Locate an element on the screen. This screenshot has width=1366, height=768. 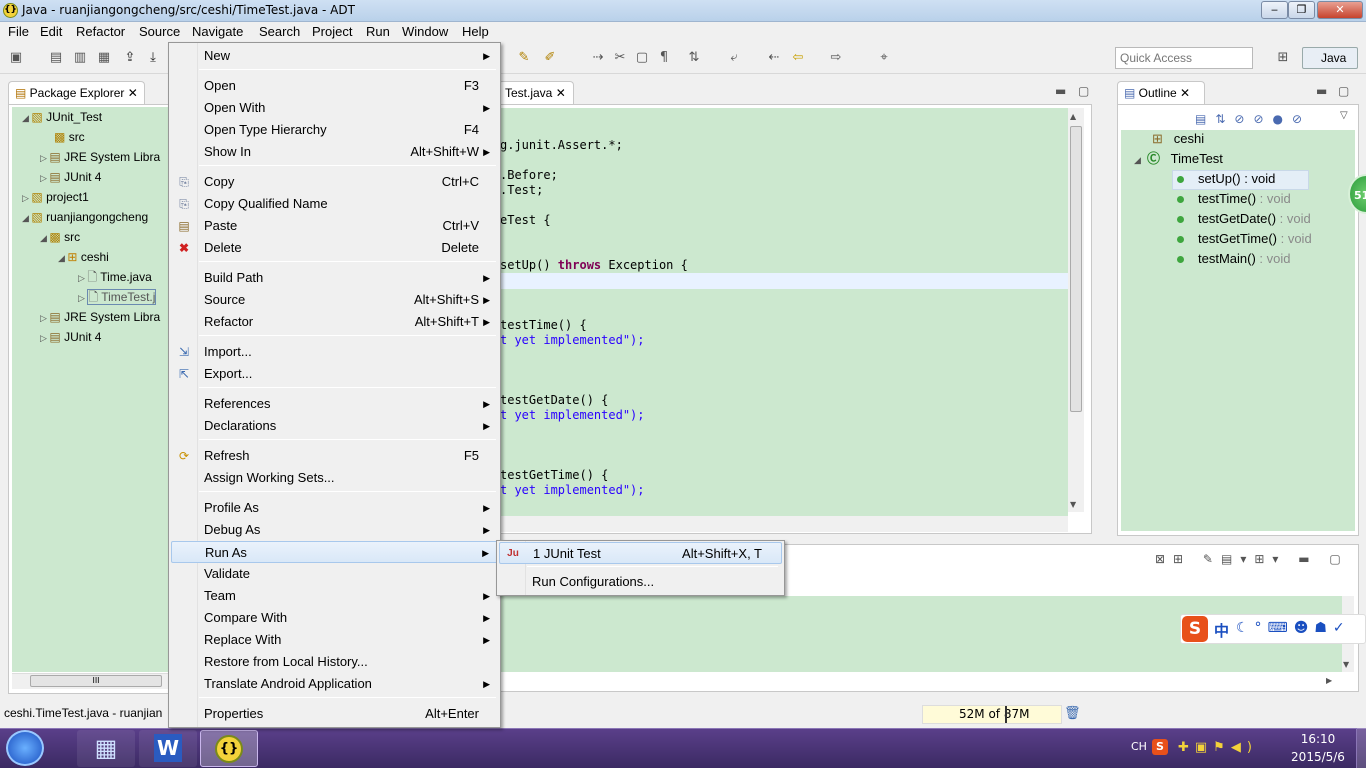
outline-method: setUp() : void is located at coordinates (1226, 179).